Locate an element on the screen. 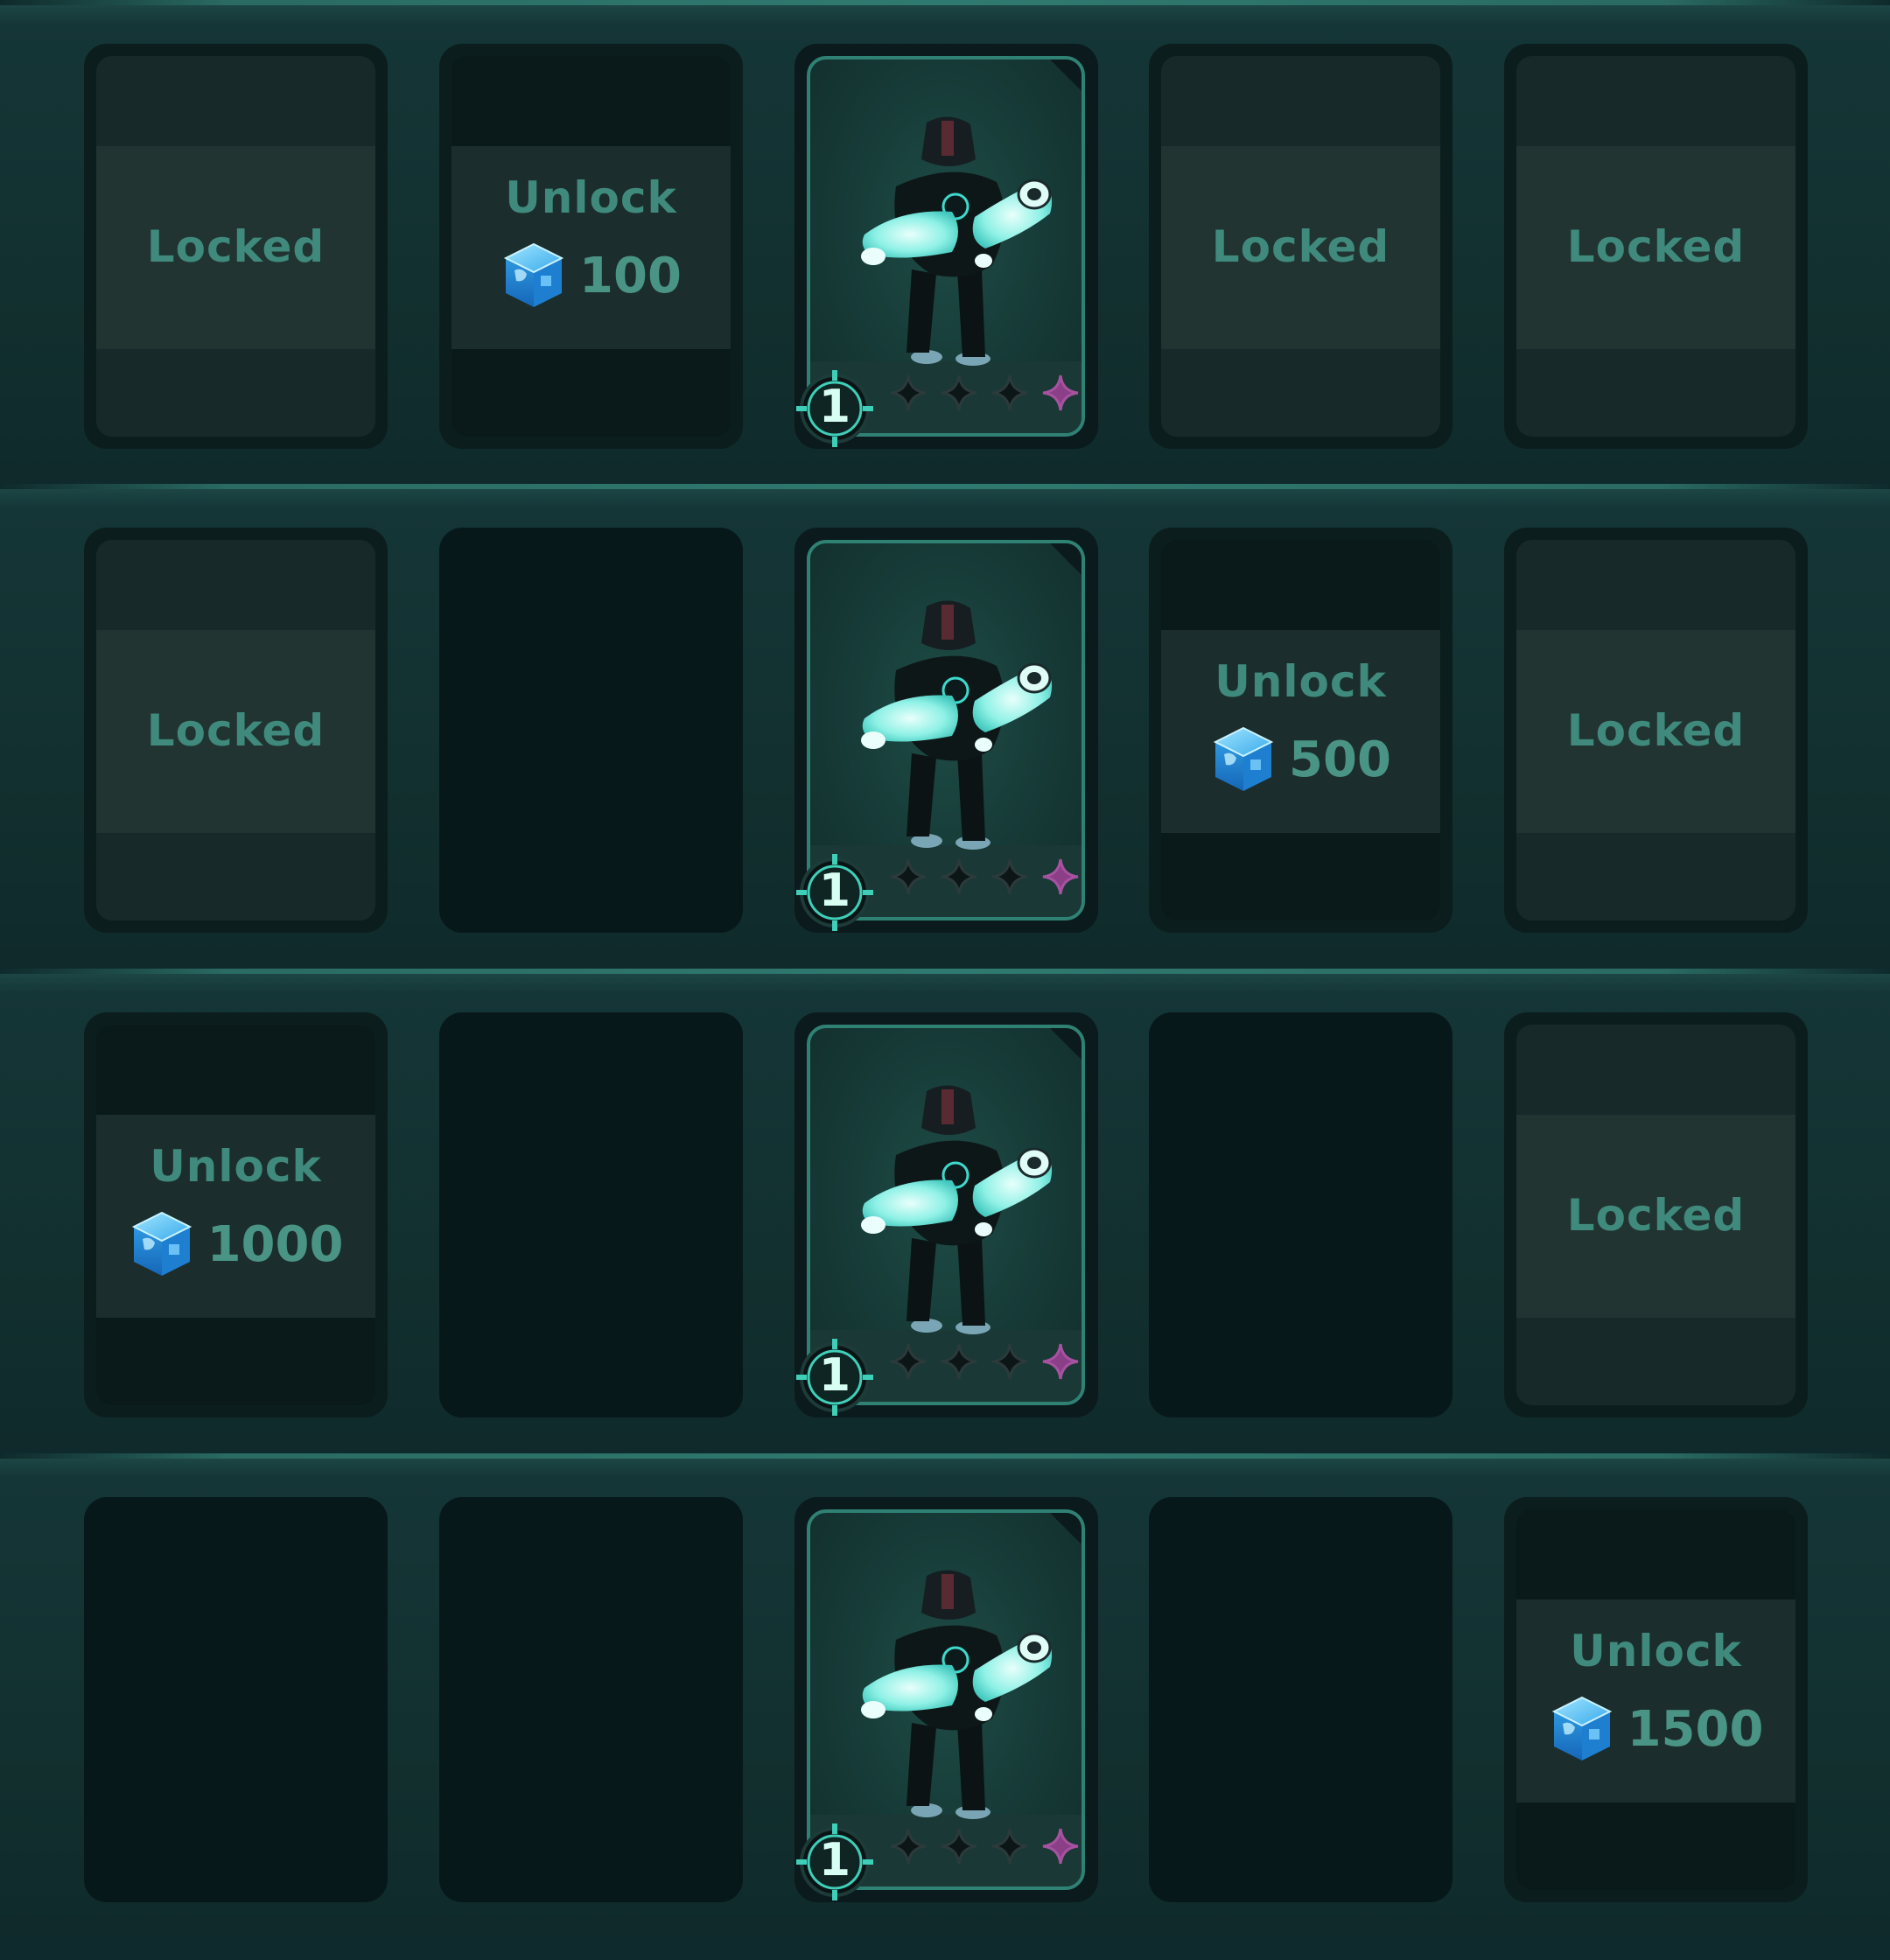 The image size is (1890, 1960). unlock-cost-value: 1500 is located at coordinates (1695, 1729).